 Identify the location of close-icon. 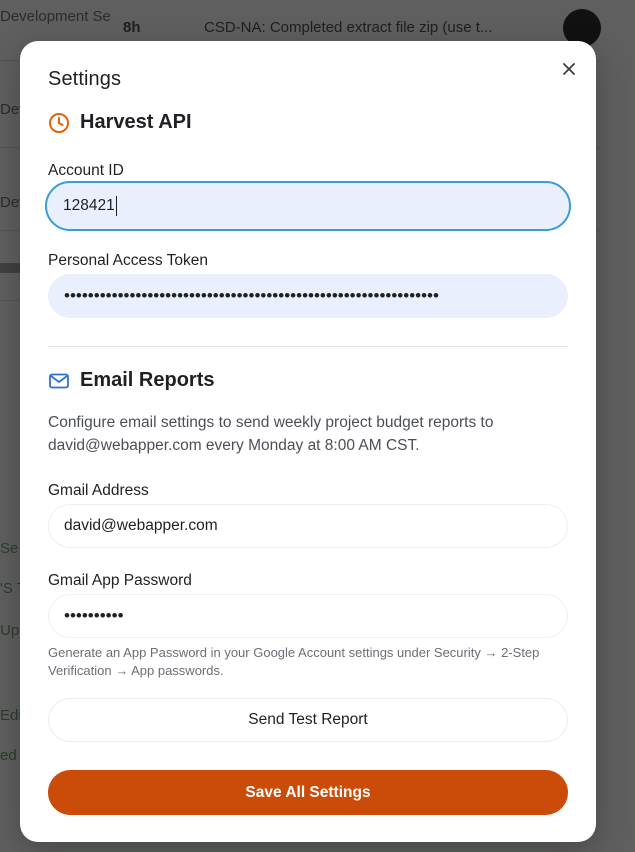
(569, 69).